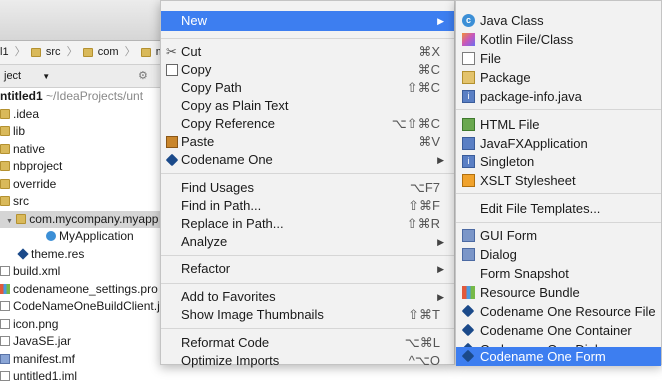 The width and height of the screenshot is (662, 386). What do you see at coordinates (558, 162) in the screenshot?
I see `submenu-item-singleton: i Singleton` at bounding box center [558, 162].